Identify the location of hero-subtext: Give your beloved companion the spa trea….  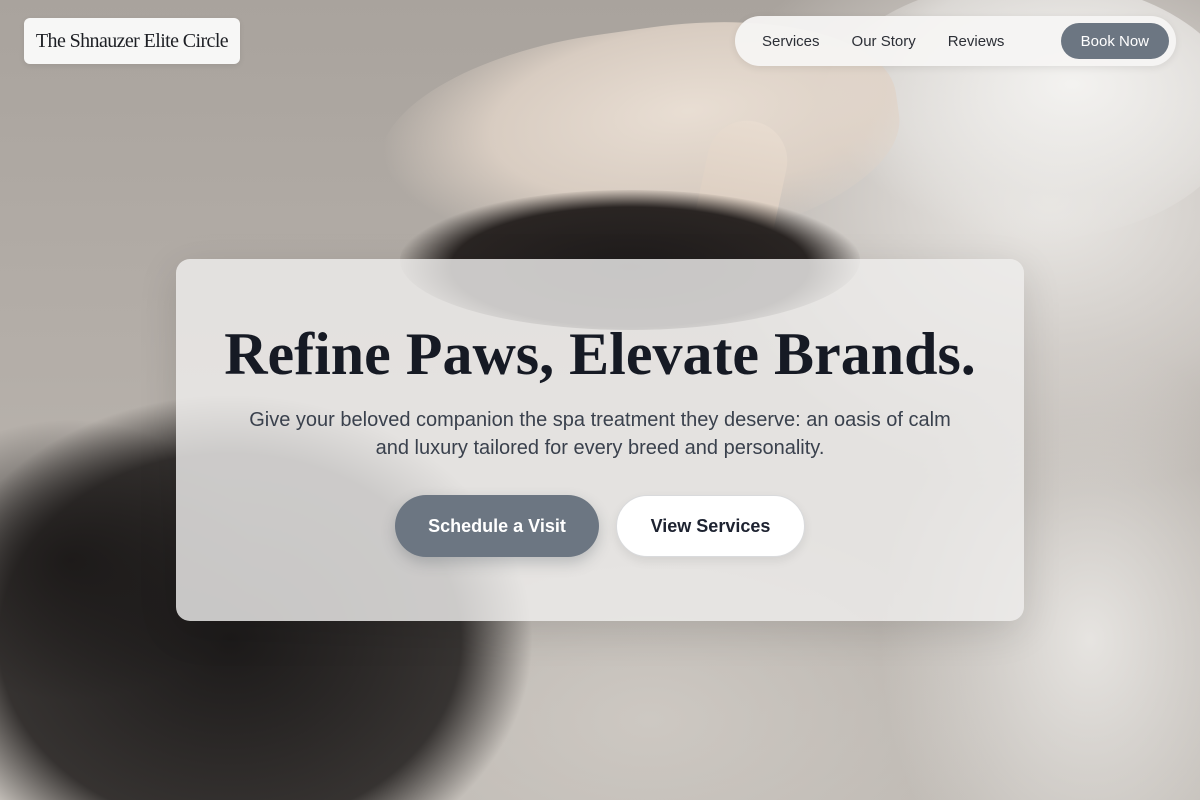
(600, 434).